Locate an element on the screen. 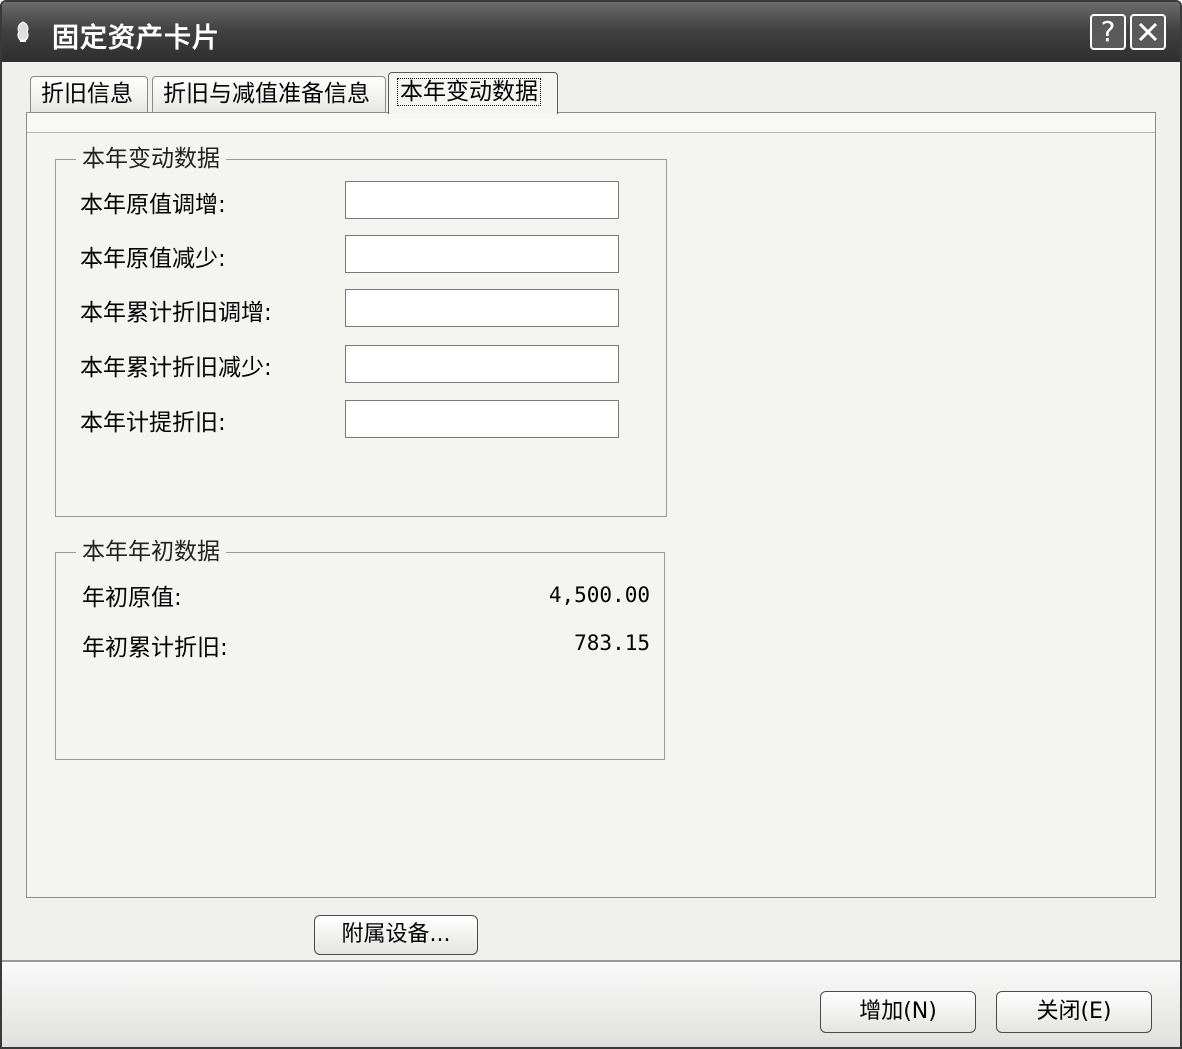 This screenshot has width=1182, height=1049. field-label: 本年原值调增: is located at coordinates (153, 205).